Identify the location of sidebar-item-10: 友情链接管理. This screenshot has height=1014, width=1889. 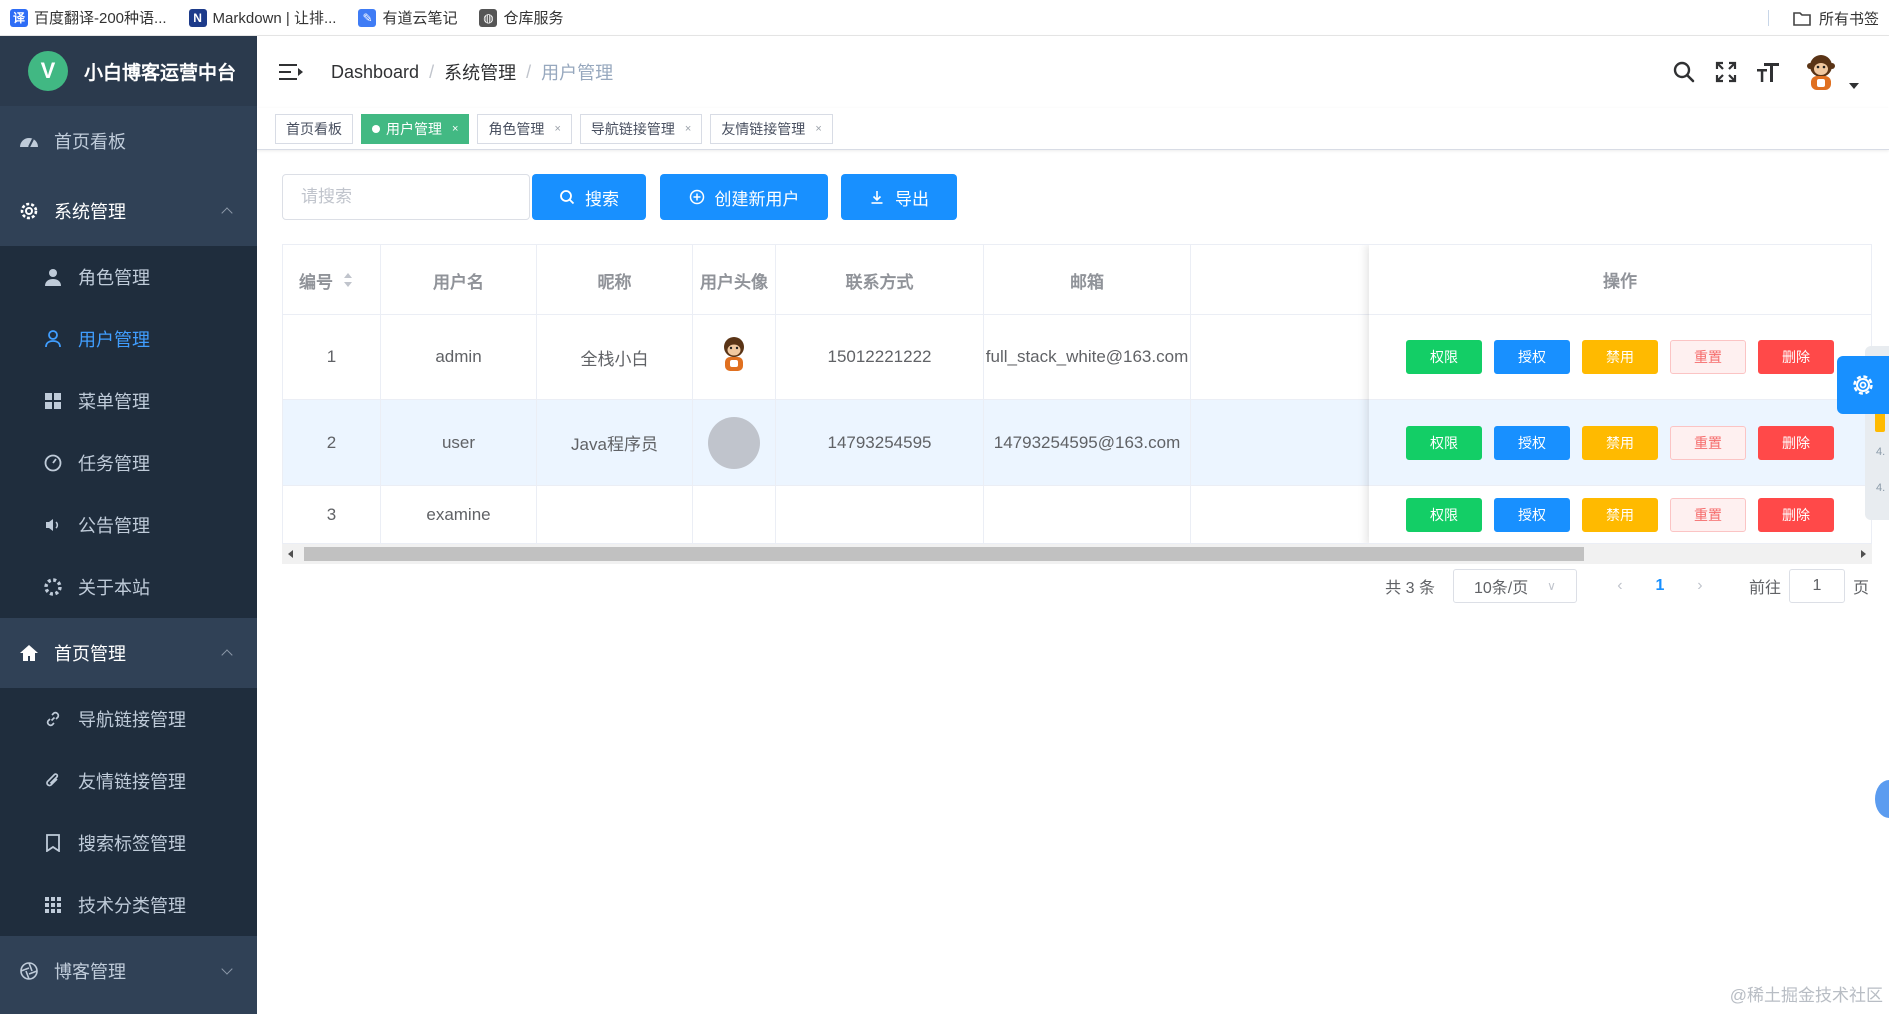
(128, 781).